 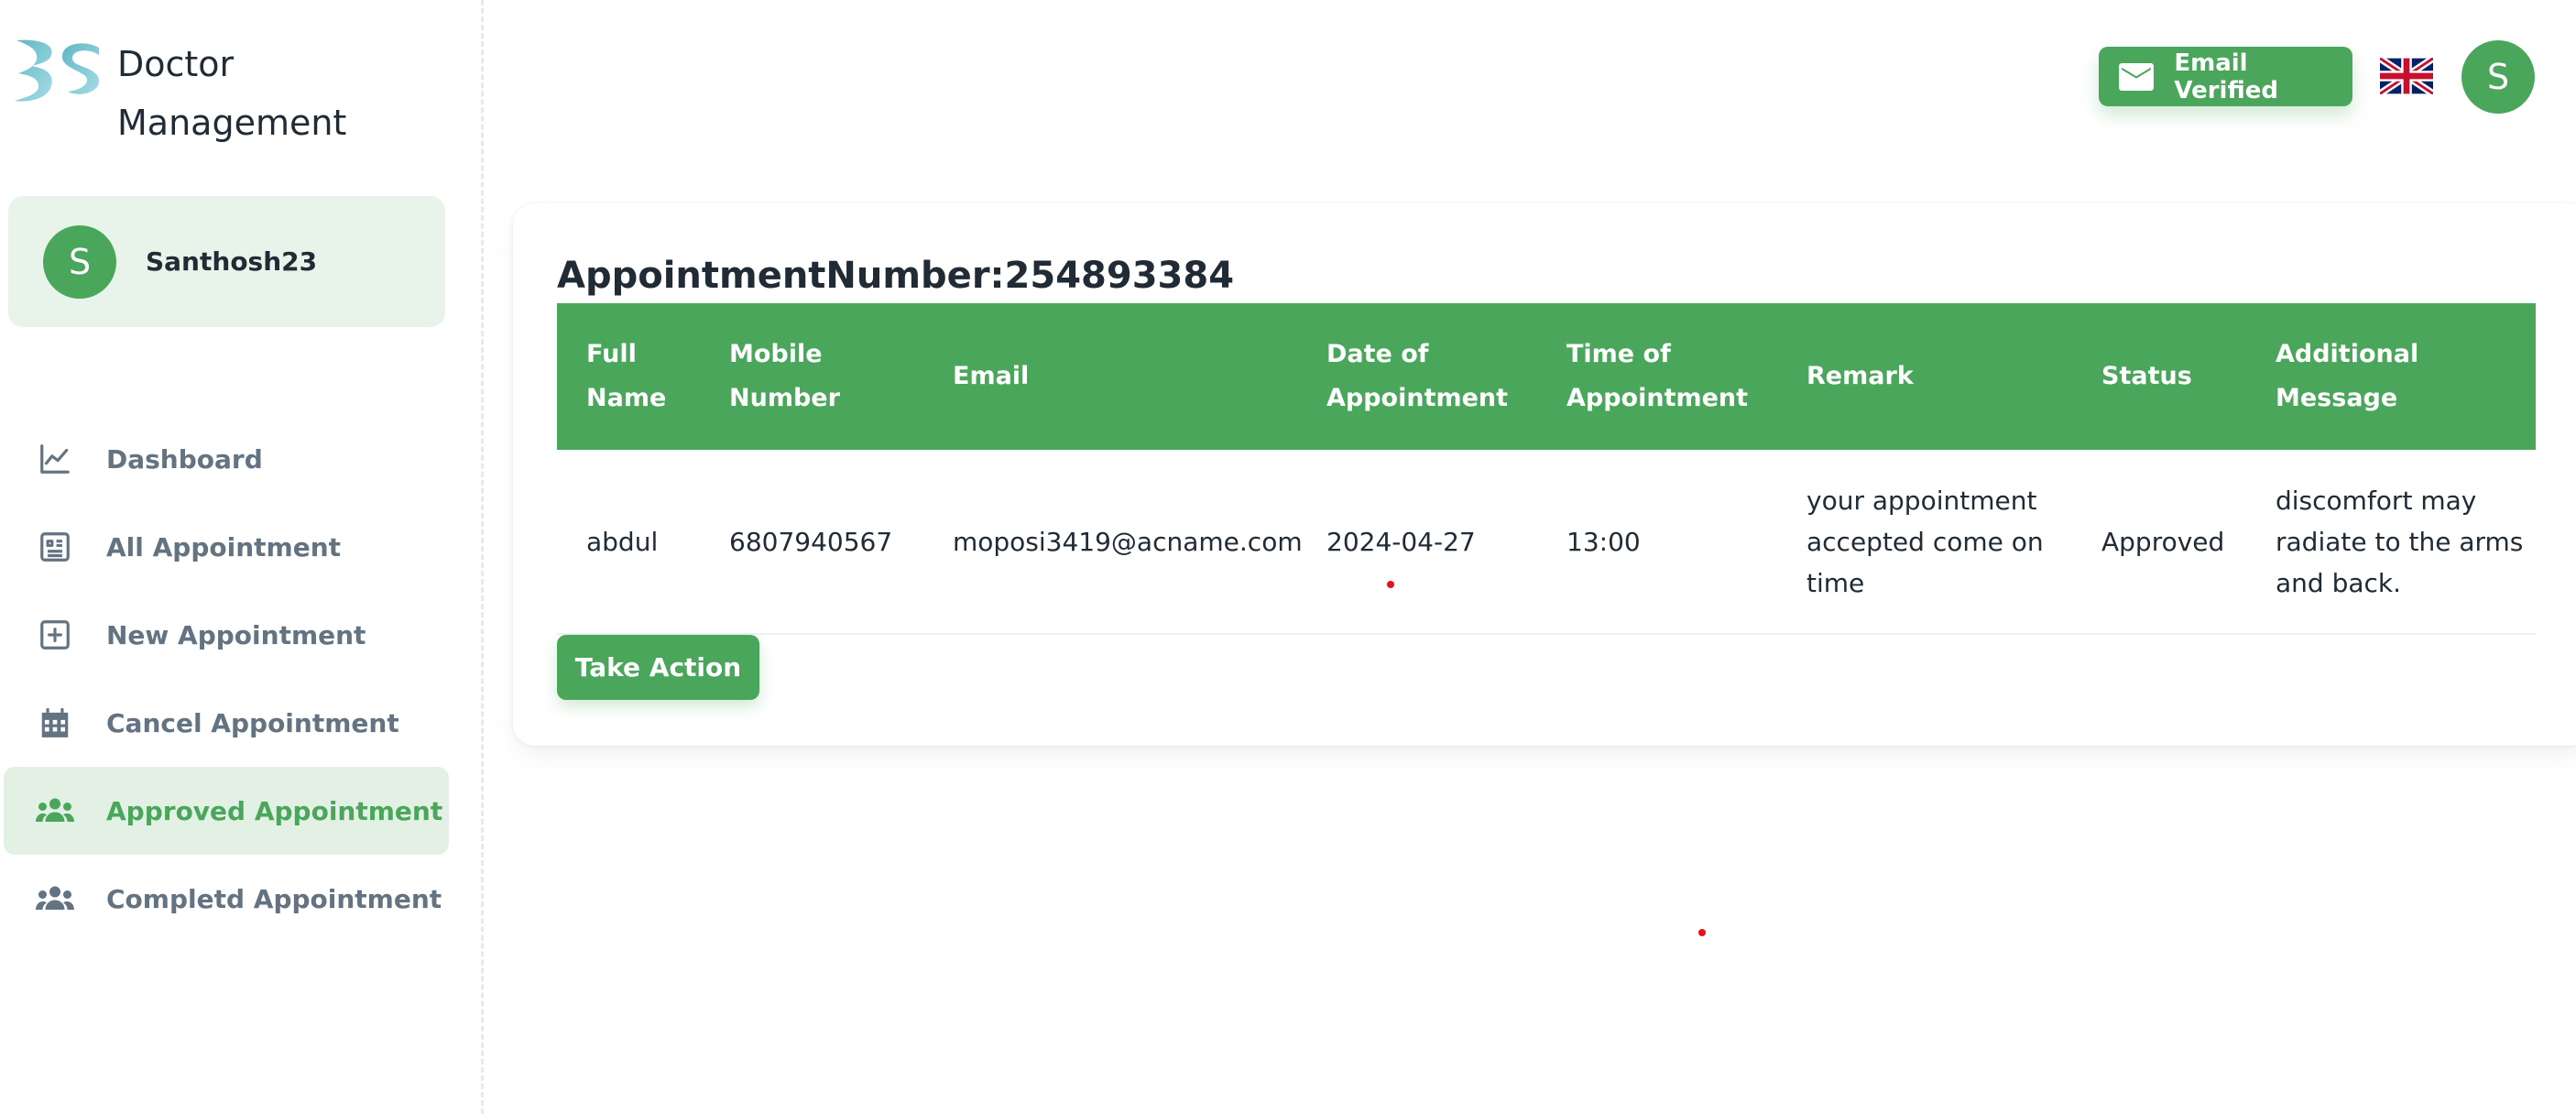 I want to click on sidebar-item-new-appointment: New Appointment, so click(x=227, y=635).